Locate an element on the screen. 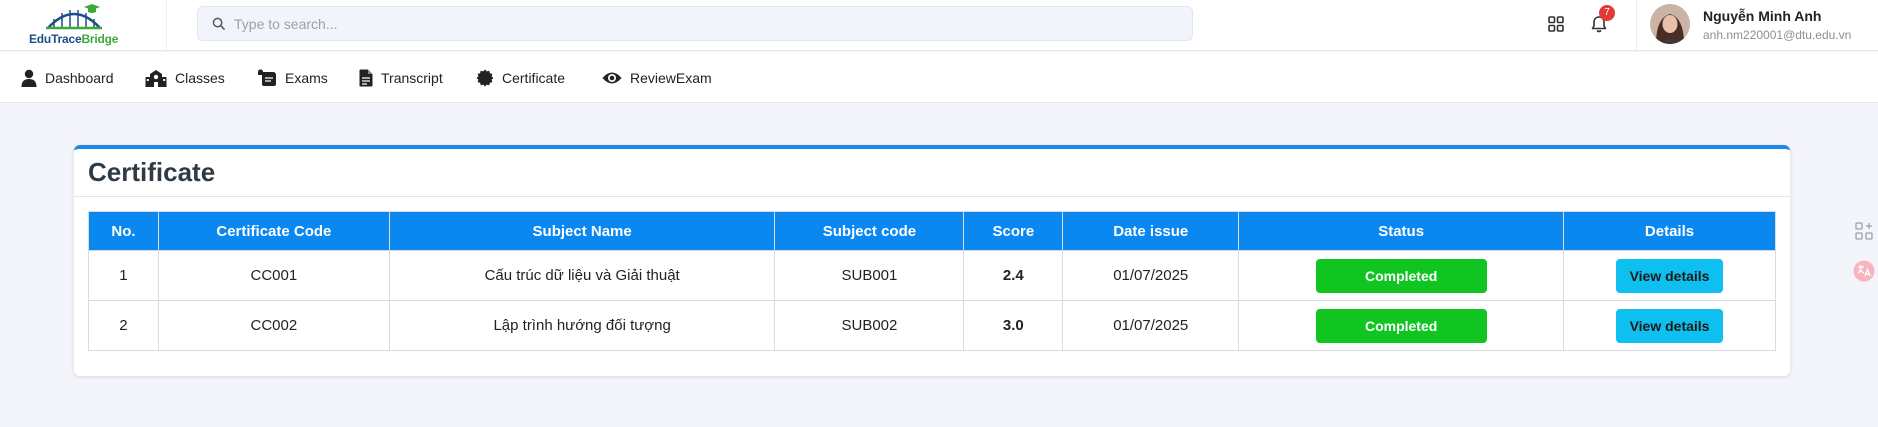  column-header: Subject code is located at coordinates (869, 231).